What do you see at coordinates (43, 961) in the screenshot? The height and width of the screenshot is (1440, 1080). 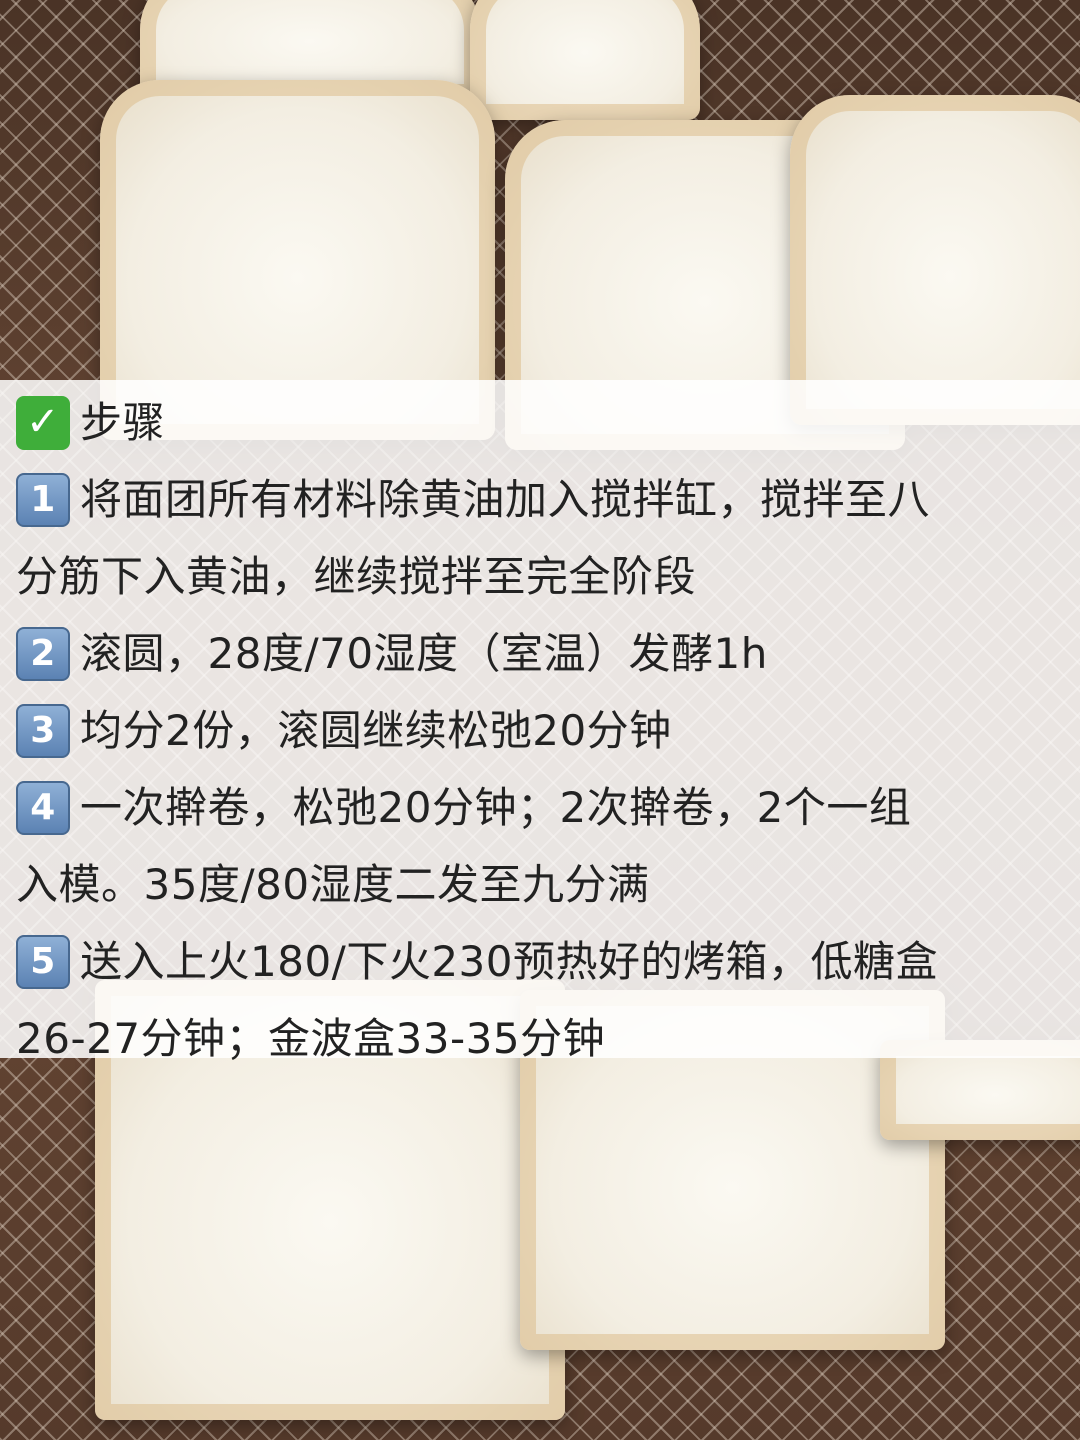 I see `keycap-5-icon: 5` at bounding box center [43, 961].